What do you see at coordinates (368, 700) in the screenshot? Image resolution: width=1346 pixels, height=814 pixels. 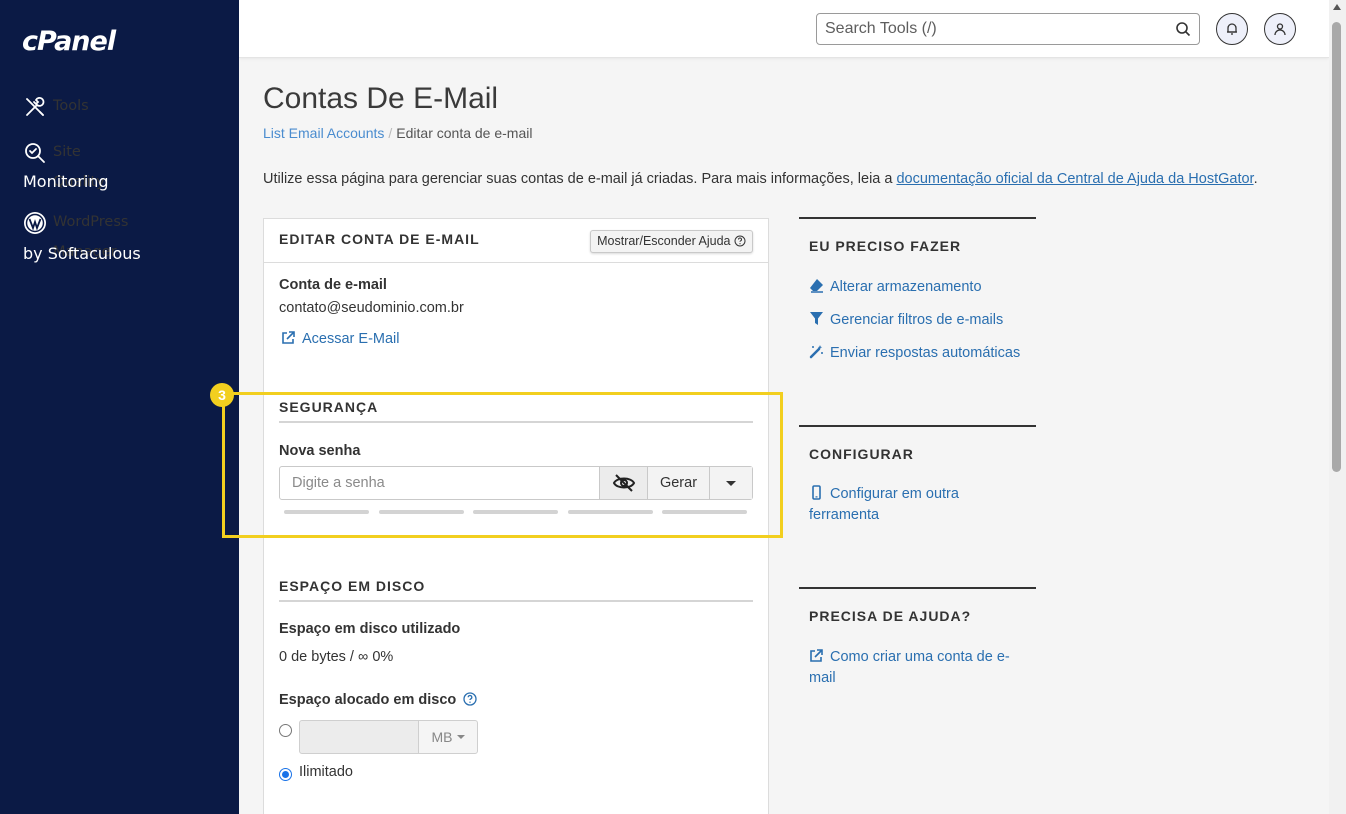 I see `disk-allocated-text: Espaço alocado em disco` at bounding box center [368, 700].